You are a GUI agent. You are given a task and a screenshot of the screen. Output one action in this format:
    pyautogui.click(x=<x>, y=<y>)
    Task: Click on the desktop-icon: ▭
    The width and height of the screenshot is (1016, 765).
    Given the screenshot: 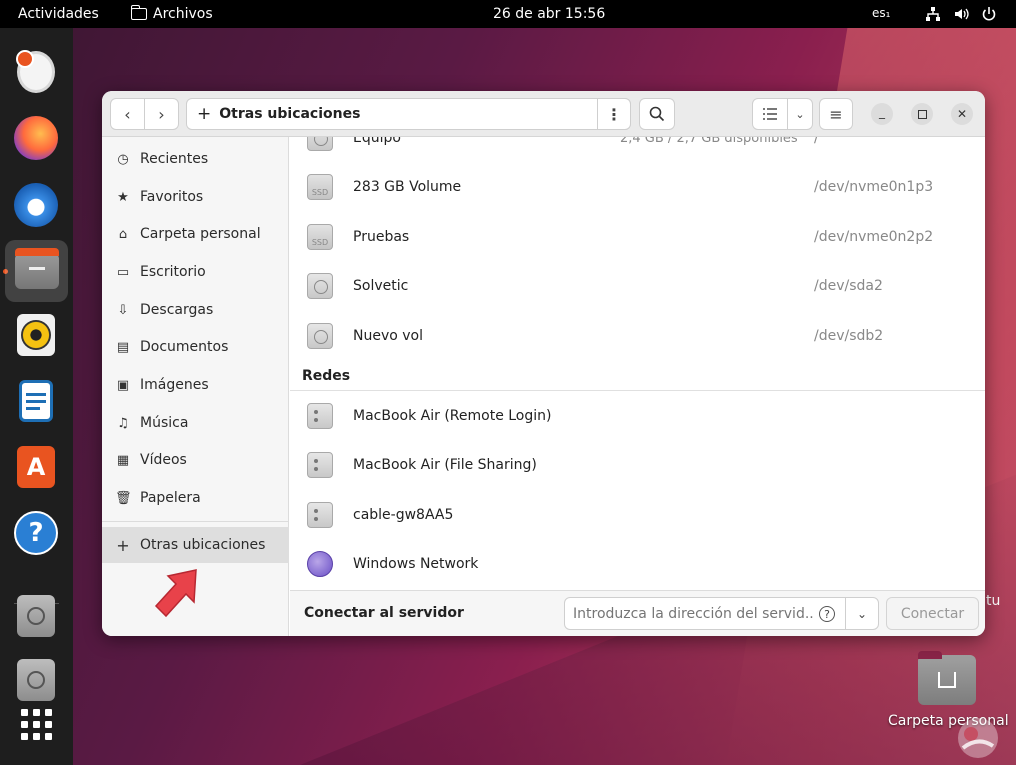 What is the action you would take?
    pyautogui.click(x=123, y=272)
    